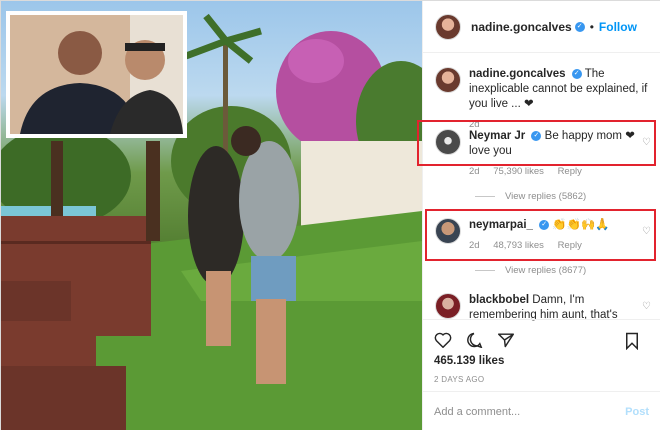 The height and width of the screenshot is (430, 660). I want to click on add-comment-bar: Add a comment... Post, so click(541, 410).